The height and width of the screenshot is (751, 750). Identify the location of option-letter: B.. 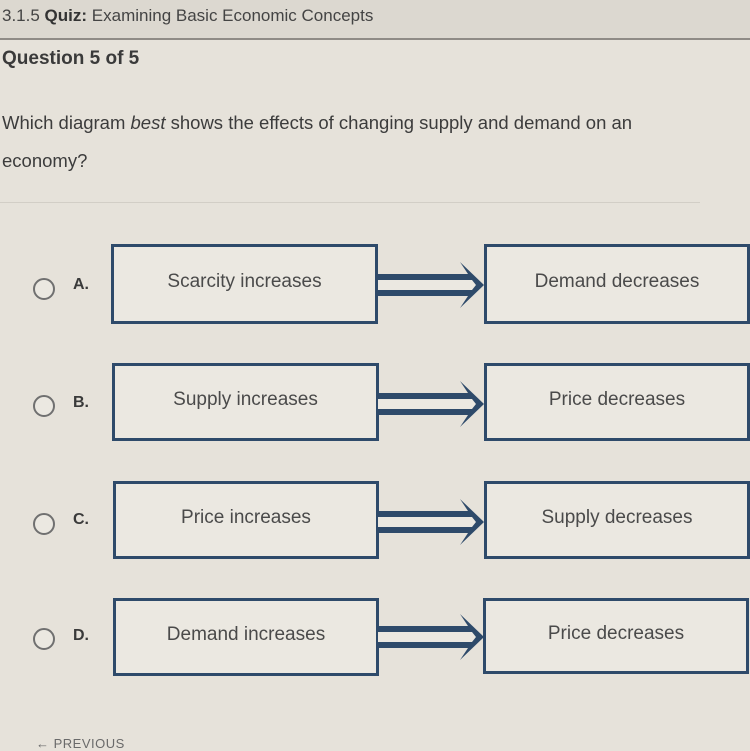
(81, 402).